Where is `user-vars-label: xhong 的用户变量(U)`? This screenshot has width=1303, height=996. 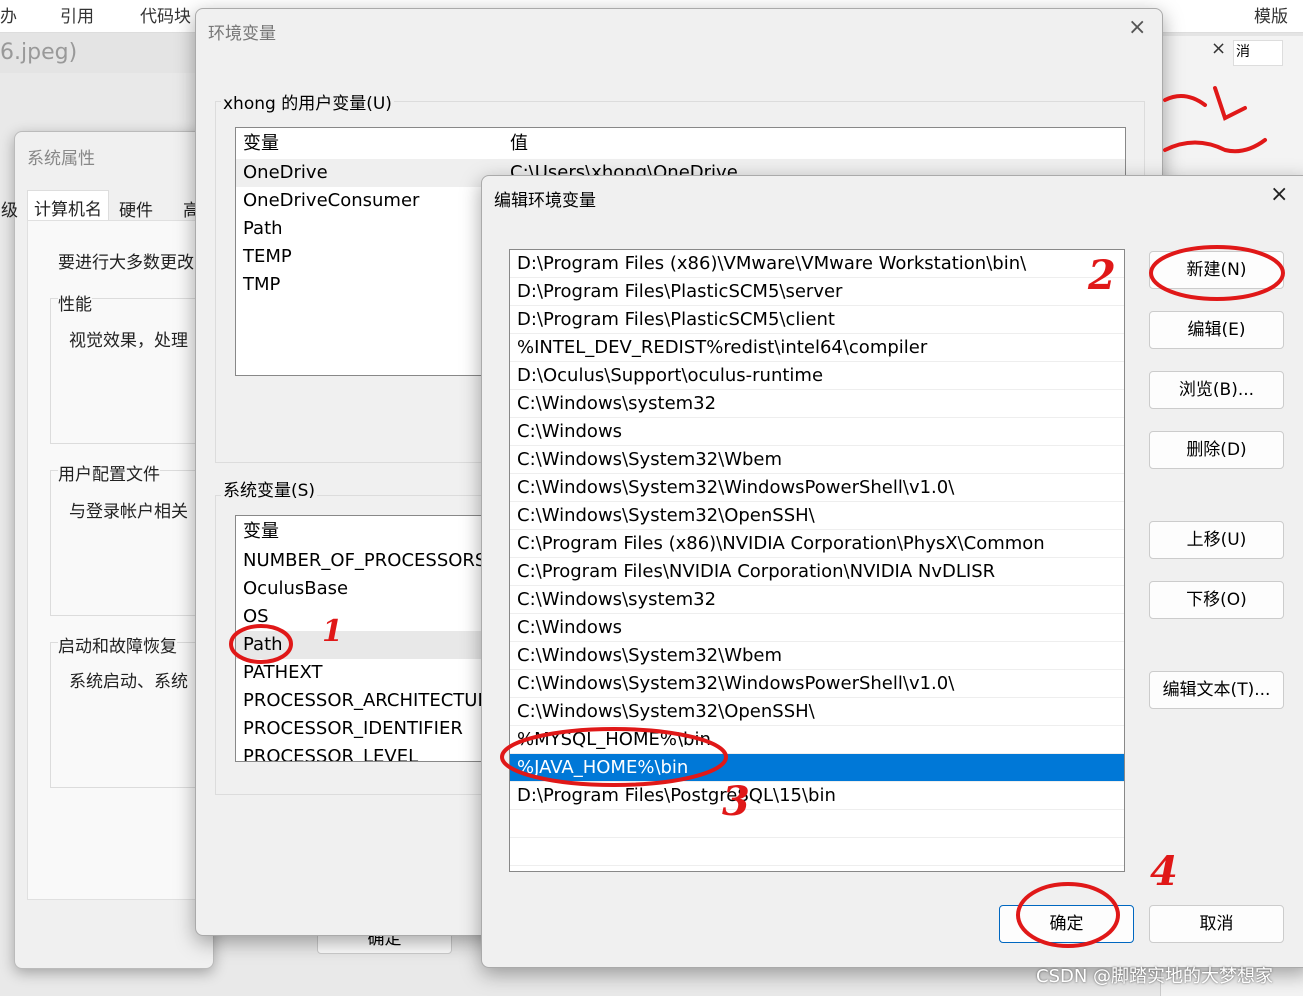
user-vars-label: xhong 的用户变量(U) is located at coordinates (307, 101).